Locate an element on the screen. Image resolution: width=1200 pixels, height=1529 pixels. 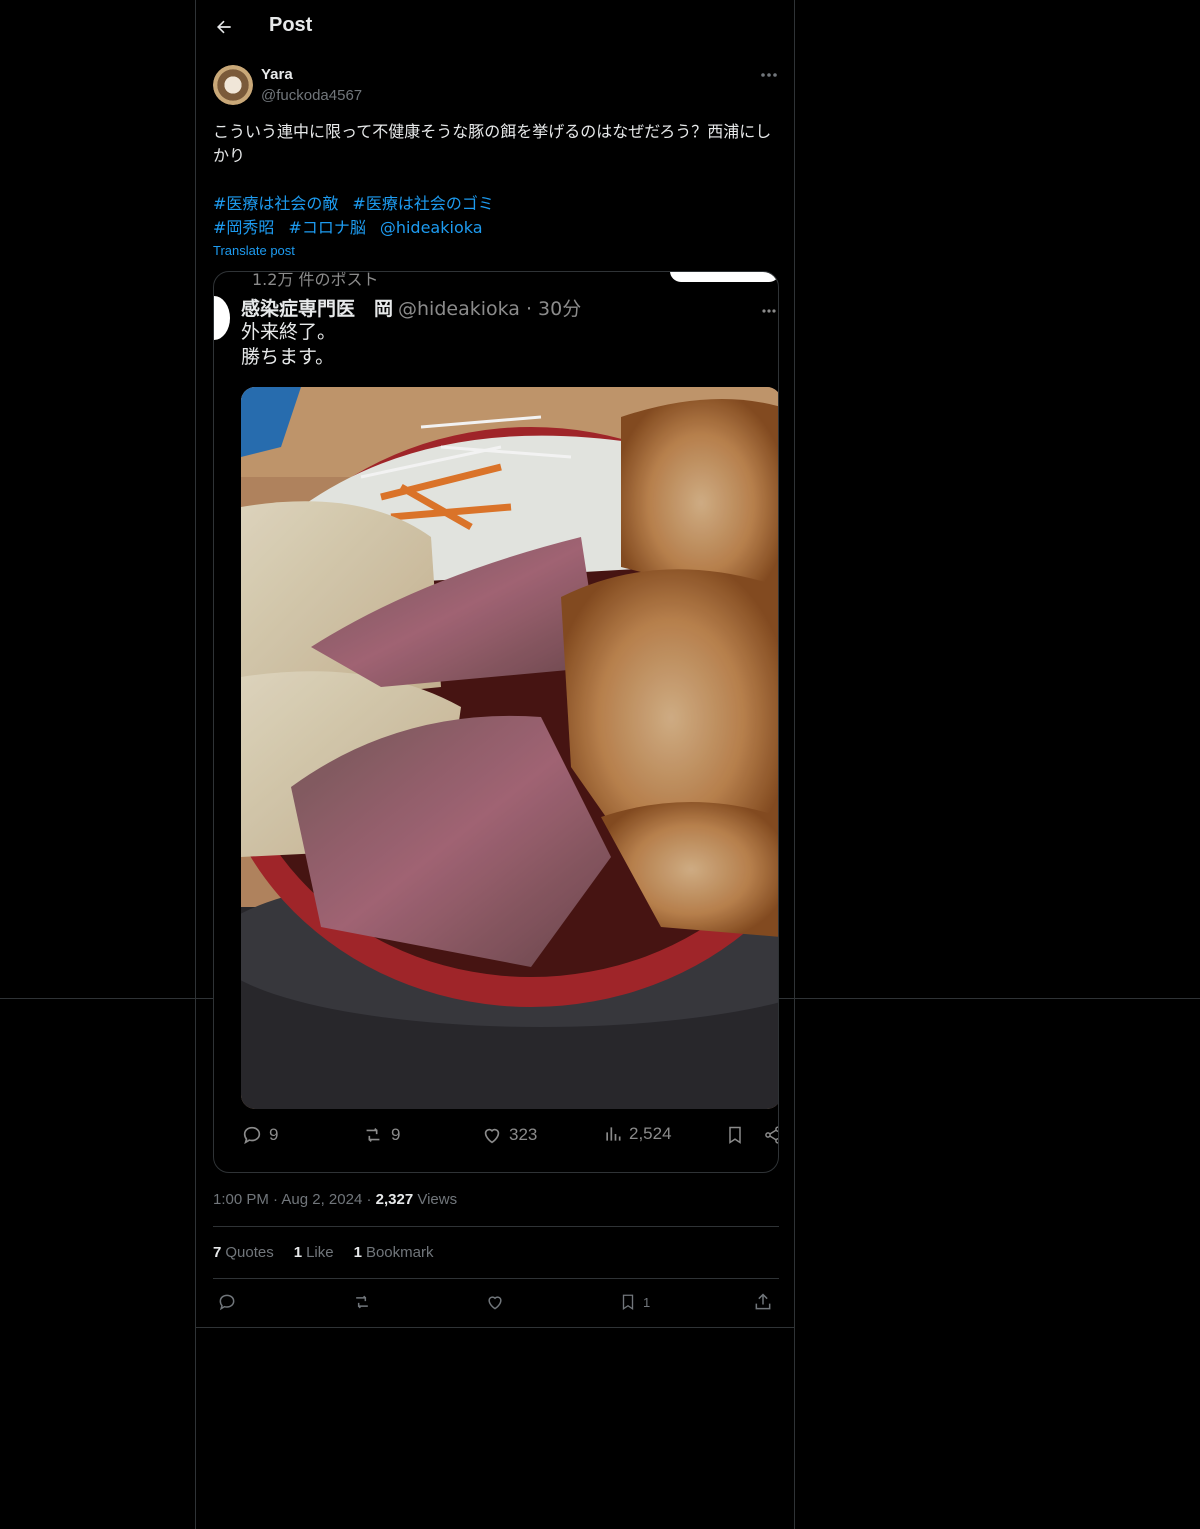
screenshot-bookmark is located at coordinates (735, 1135).